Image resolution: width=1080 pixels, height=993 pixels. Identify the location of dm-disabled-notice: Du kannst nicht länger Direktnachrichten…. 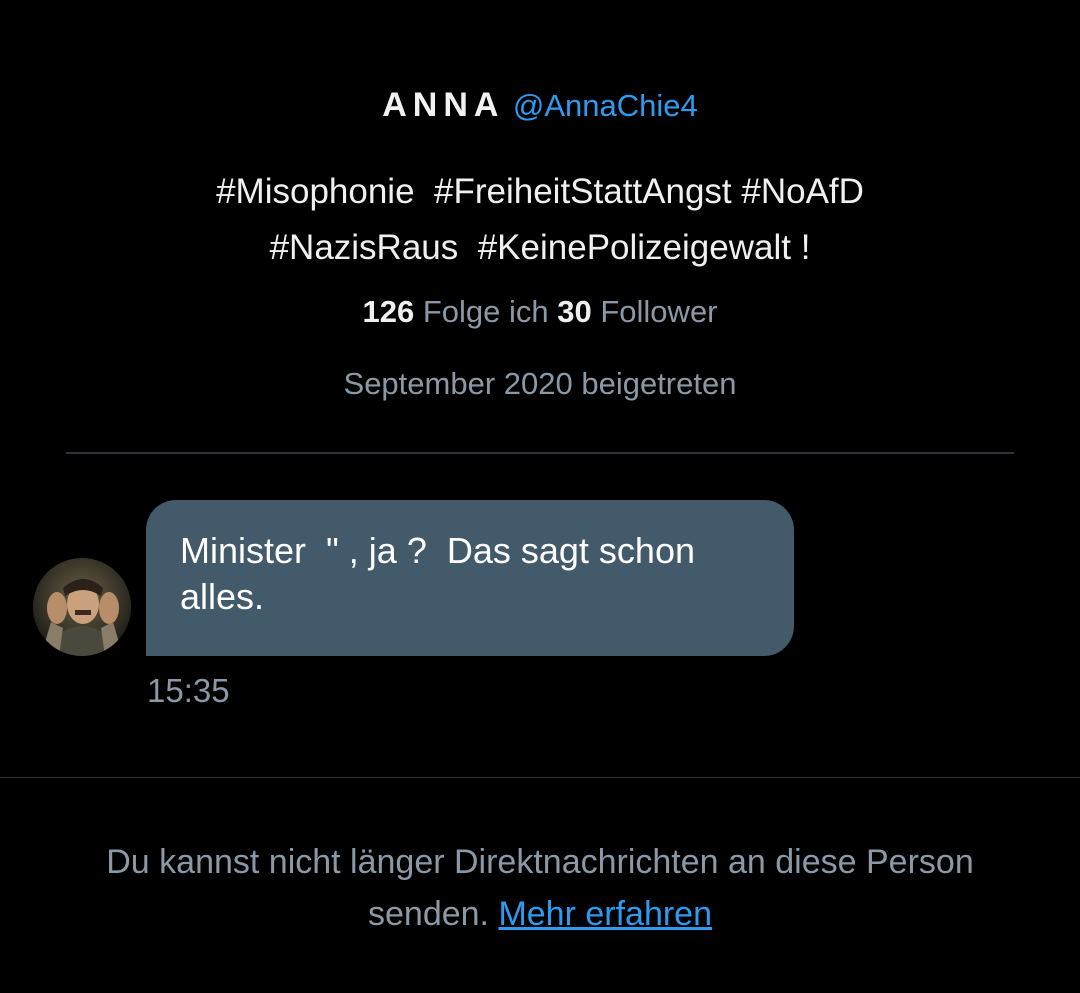
(540, 888).